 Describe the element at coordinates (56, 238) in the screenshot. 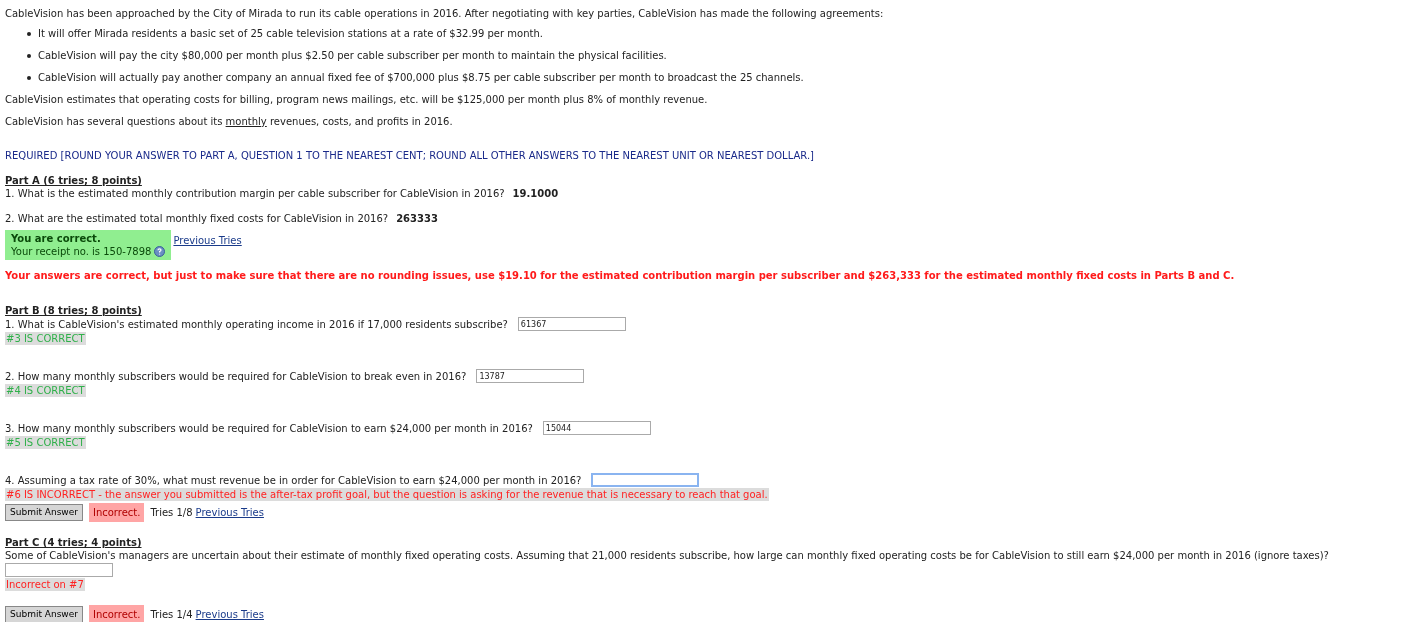

I see `status-title: You are correct.` at that location.